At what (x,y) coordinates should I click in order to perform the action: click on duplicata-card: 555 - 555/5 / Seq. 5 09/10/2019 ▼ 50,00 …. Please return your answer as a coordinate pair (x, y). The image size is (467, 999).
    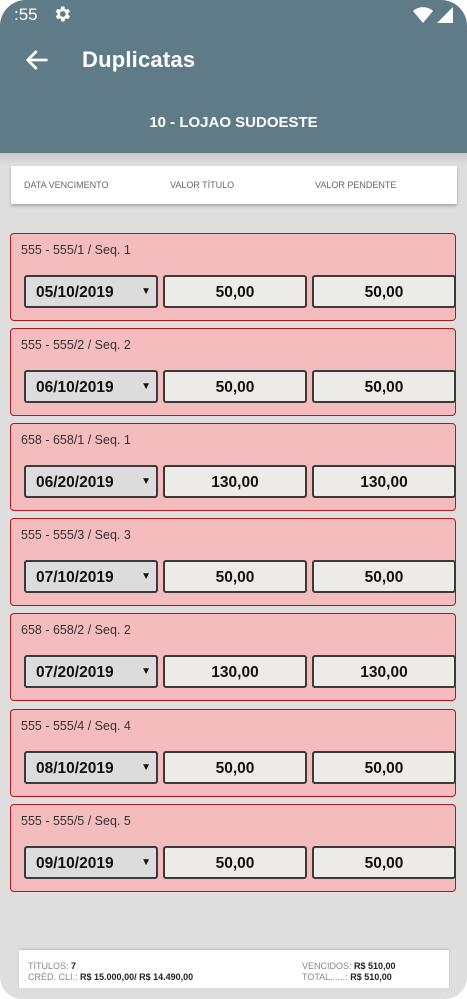
    Looking at the image, I should click on (233, 848).